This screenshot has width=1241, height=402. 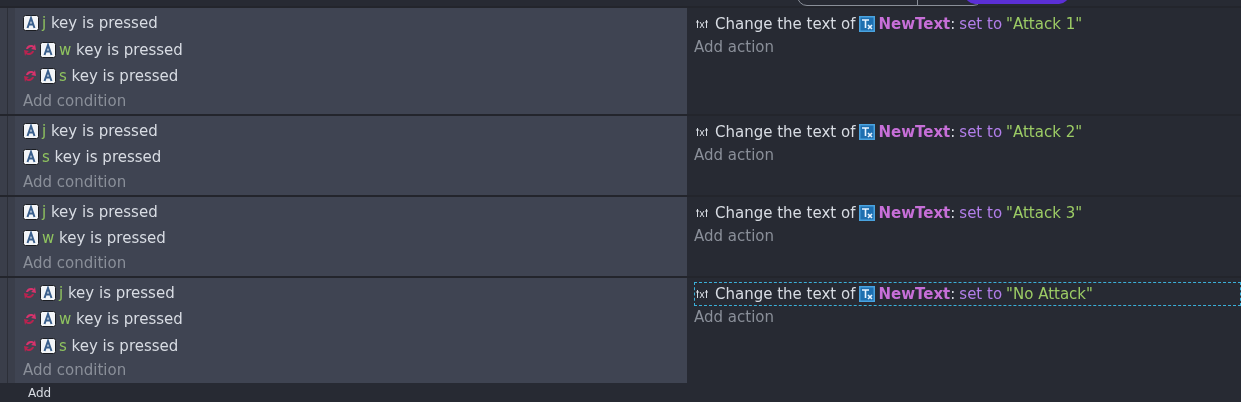 I want to click on action-row: Change the text of NewText: set to "Attack 2", so click(x=967, y=131).